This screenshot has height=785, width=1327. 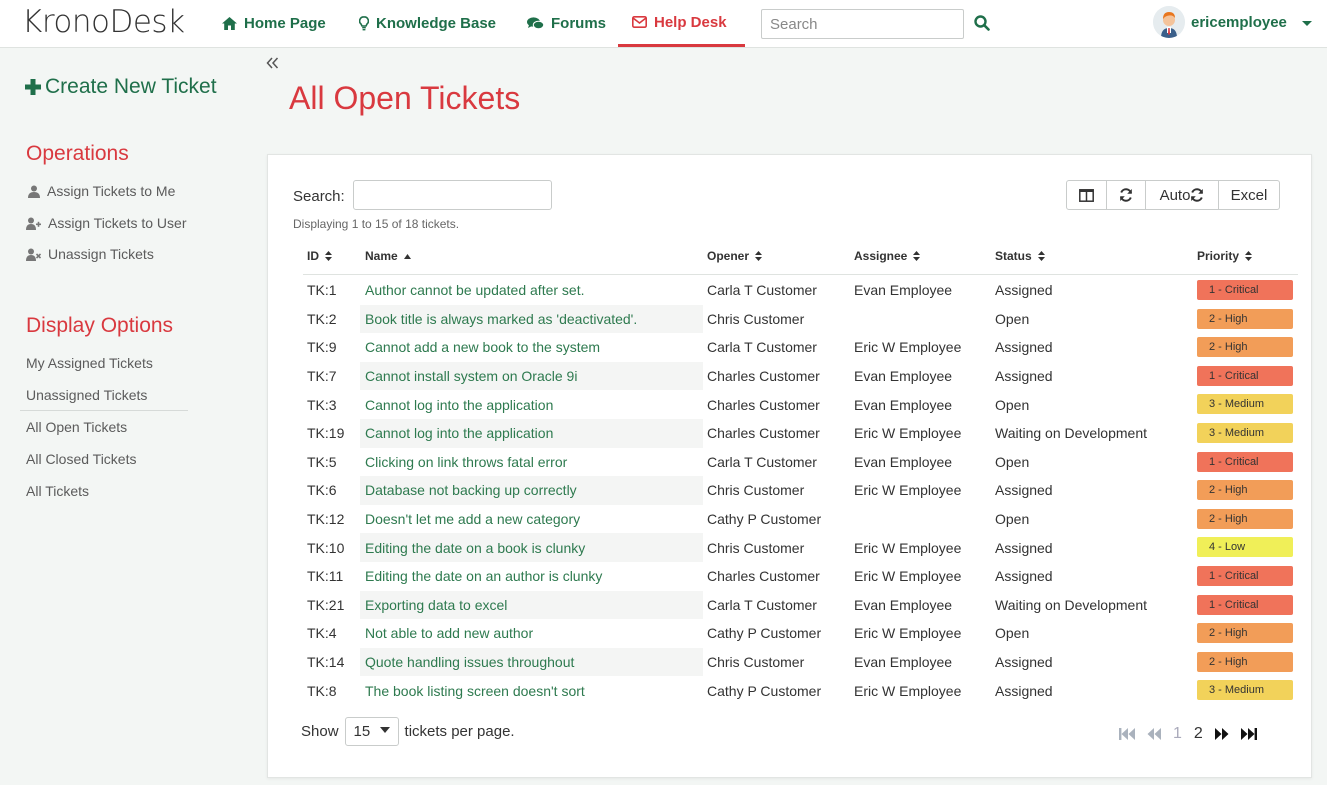 What do you see at coordinates (483, 576) in the screenshot?
I see `ticket-name-link: Editing the date on an author is clunky` at bounding box center [483, 576].